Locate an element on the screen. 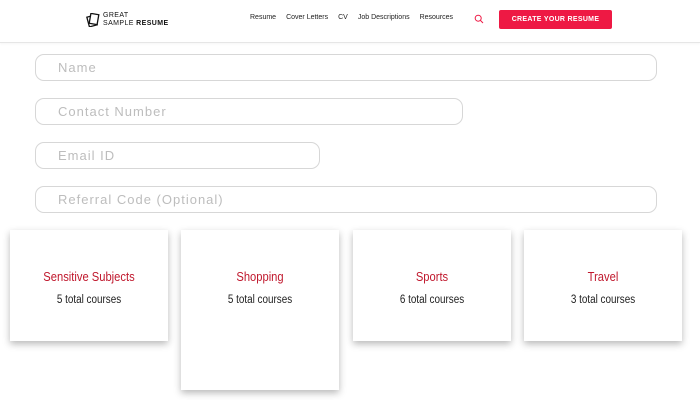  site-logo: GREAT SAMPLE RESUME is located at coordinates (127, 20).